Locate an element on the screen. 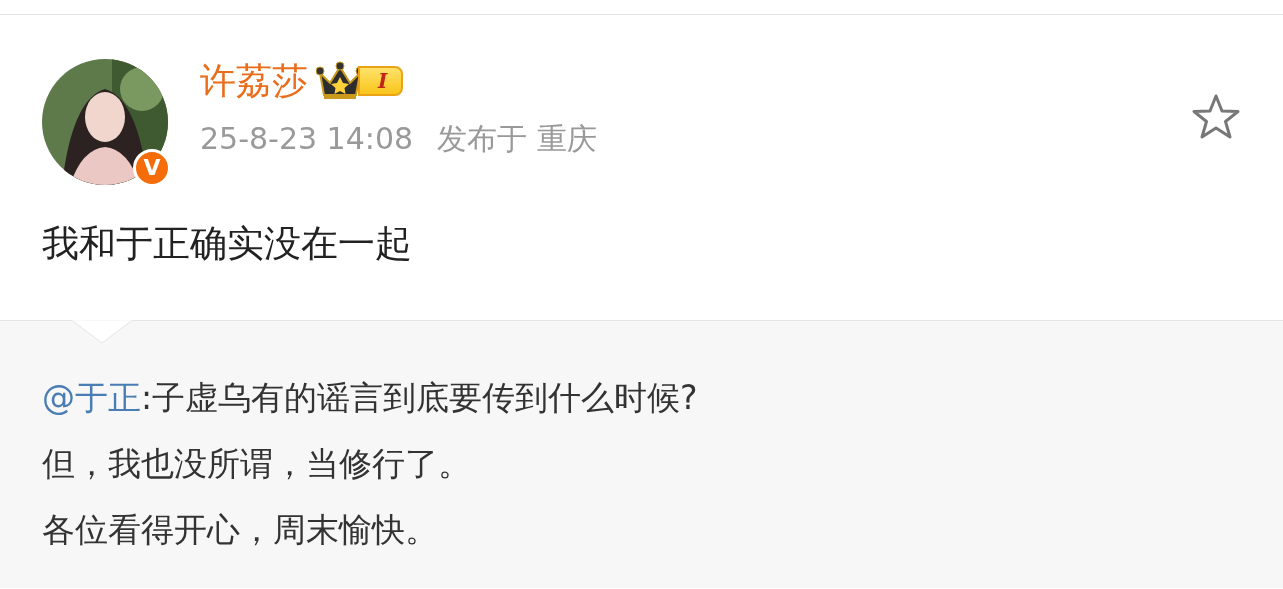 The width and height of the screenshot is (1283, 589). post-time: 25-8-23 14:08 is located at coordinates (307, 139).